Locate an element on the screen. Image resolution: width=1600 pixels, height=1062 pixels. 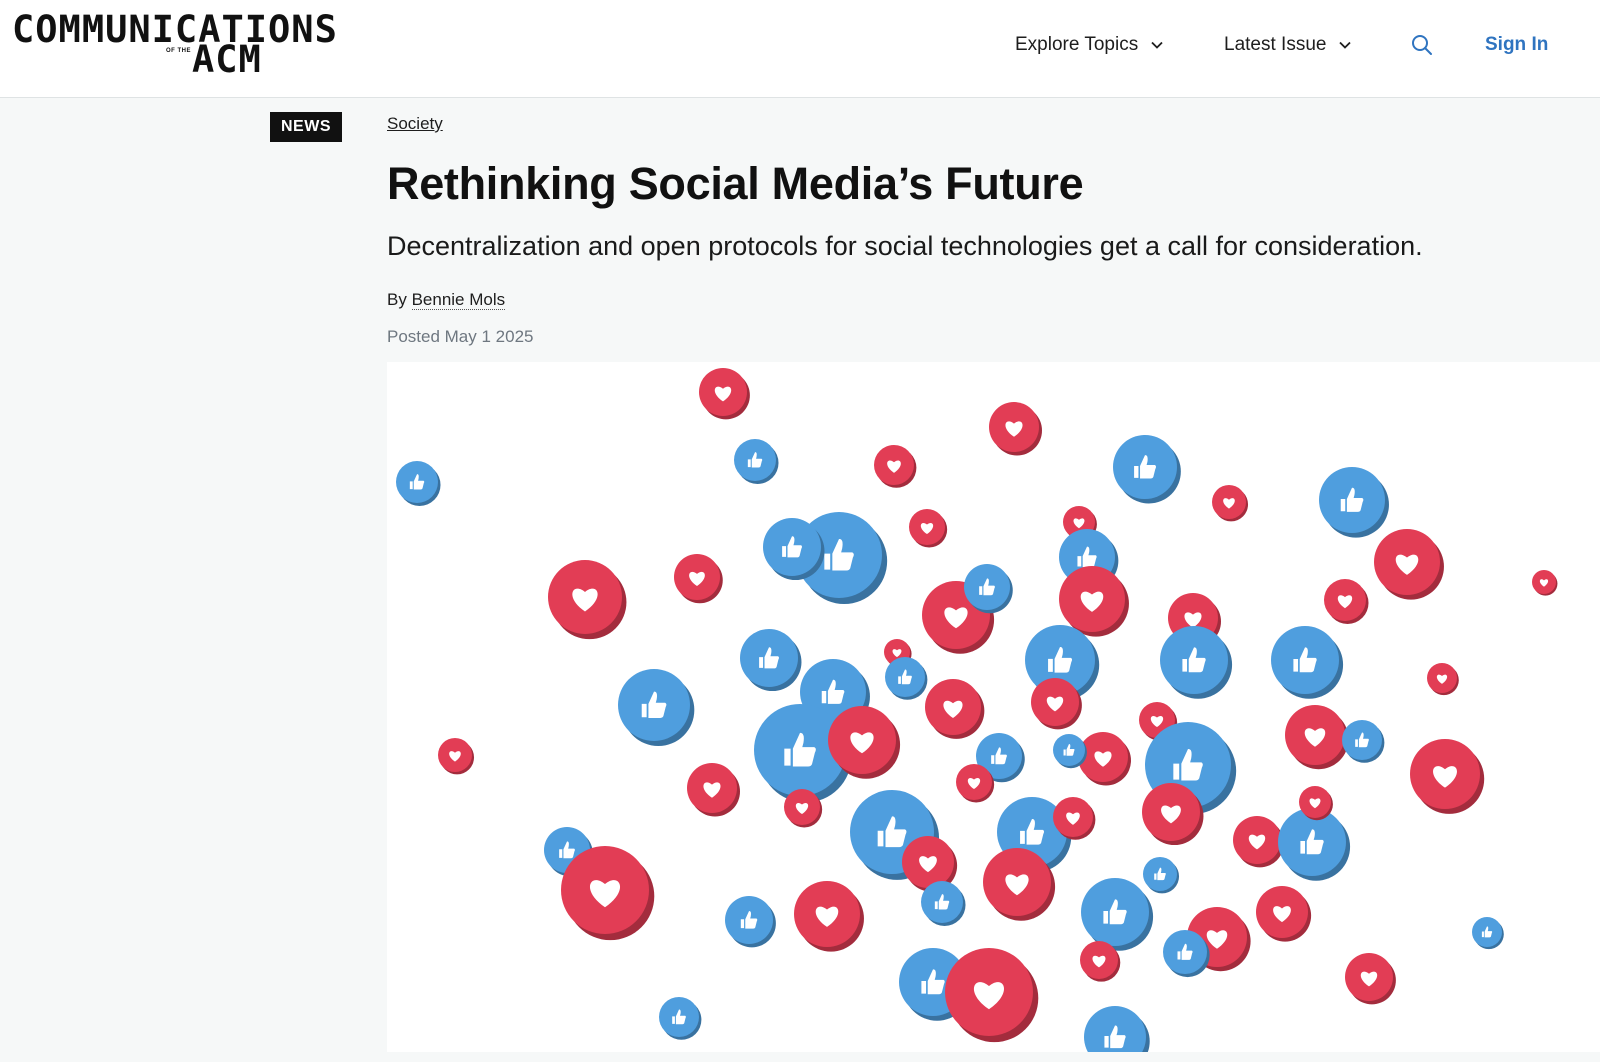
news-badge: NEWS is located at coordinates (306, 127).